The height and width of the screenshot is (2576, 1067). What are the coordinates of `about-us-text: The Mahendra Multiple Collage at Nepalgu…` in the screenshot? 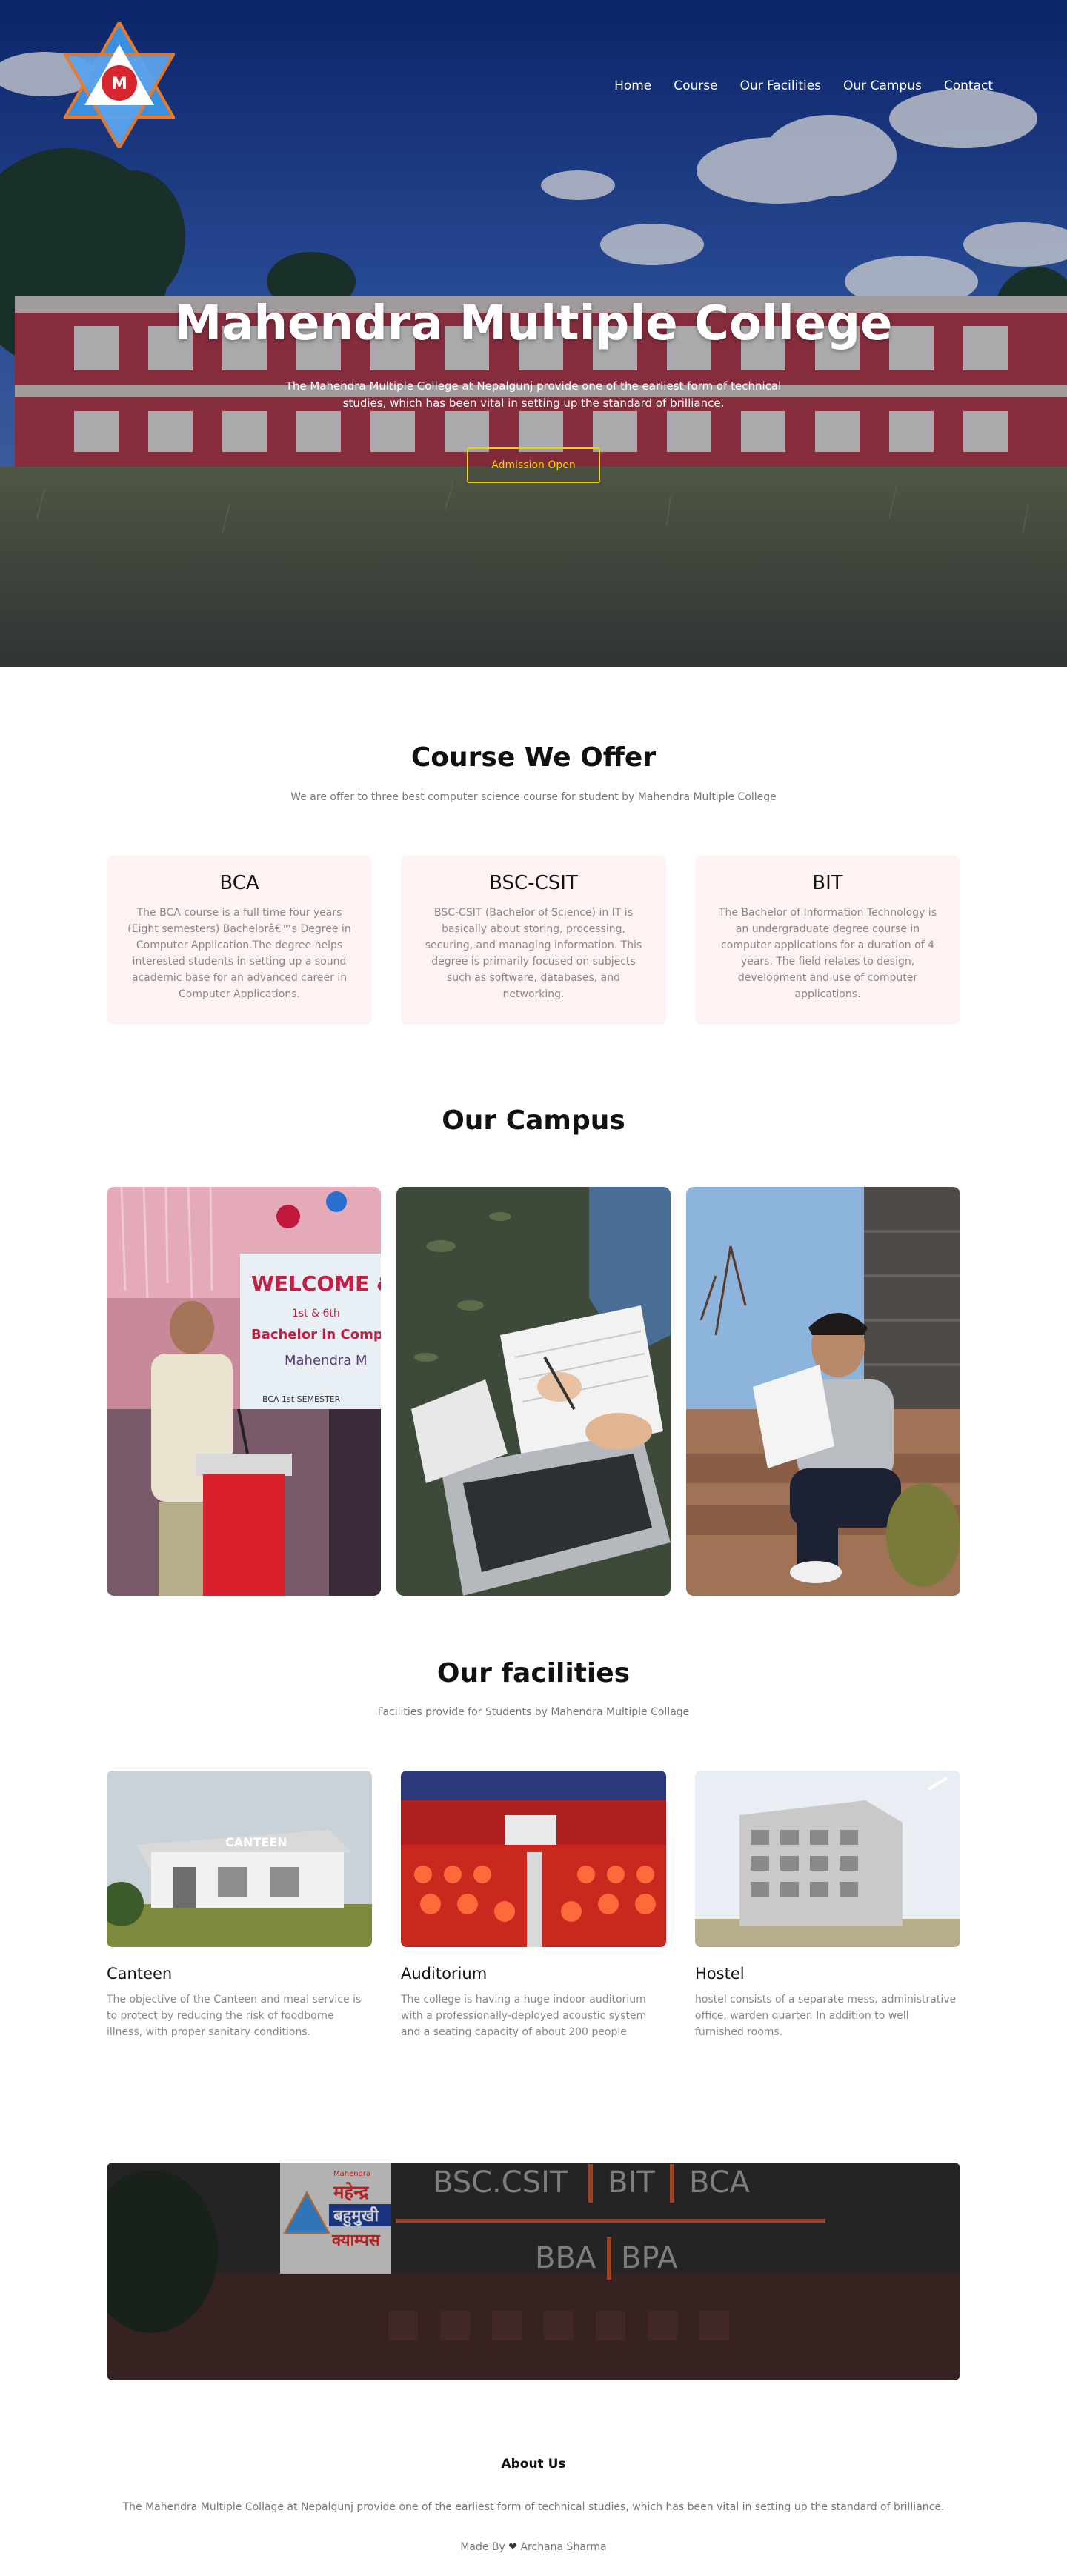 It's located at (533, 2507).